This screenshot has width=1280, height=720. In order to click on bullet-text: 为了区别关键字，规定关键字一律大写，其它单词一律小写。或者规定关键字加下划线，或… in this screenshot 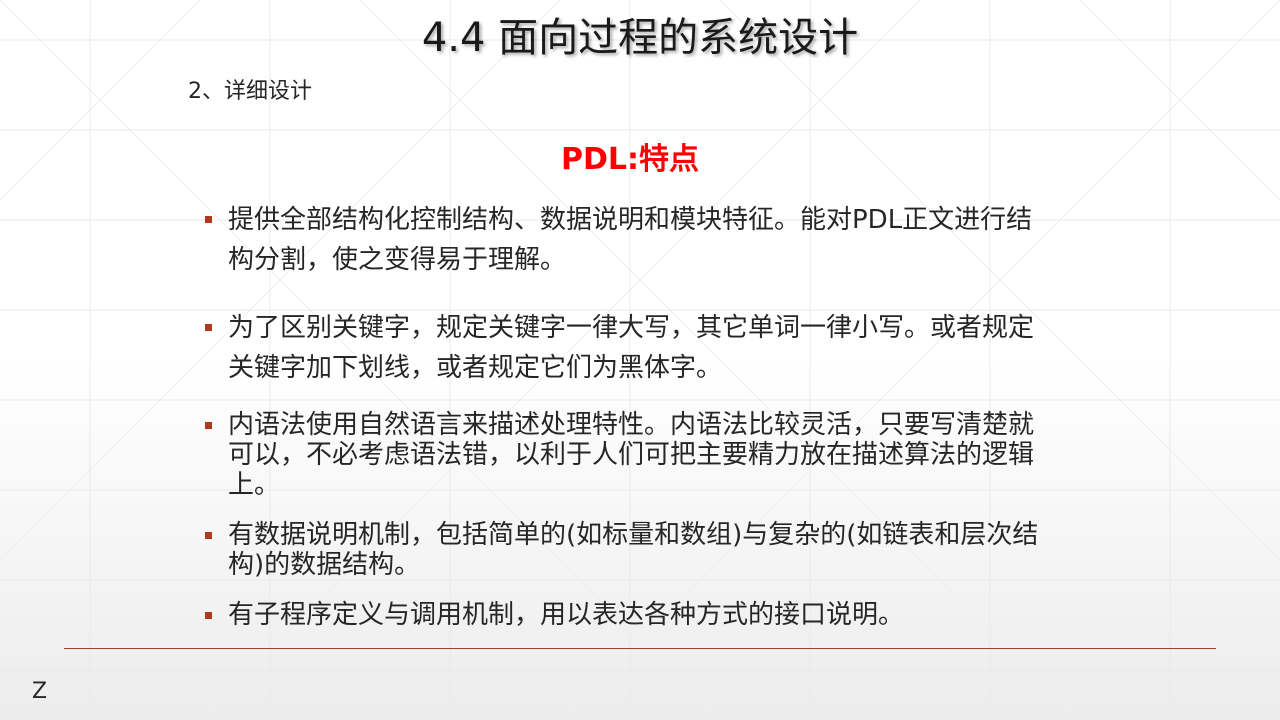, I will do `click(631, 348)`.